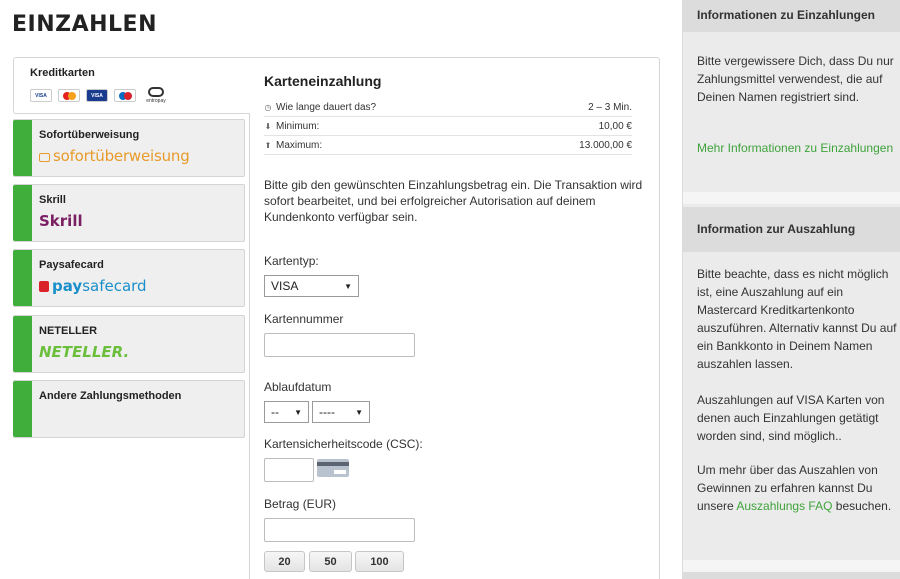 The width and height of the screenshot is (900, 579). I want to click on arrow-down-icon: ⬇, so click(268, 126).